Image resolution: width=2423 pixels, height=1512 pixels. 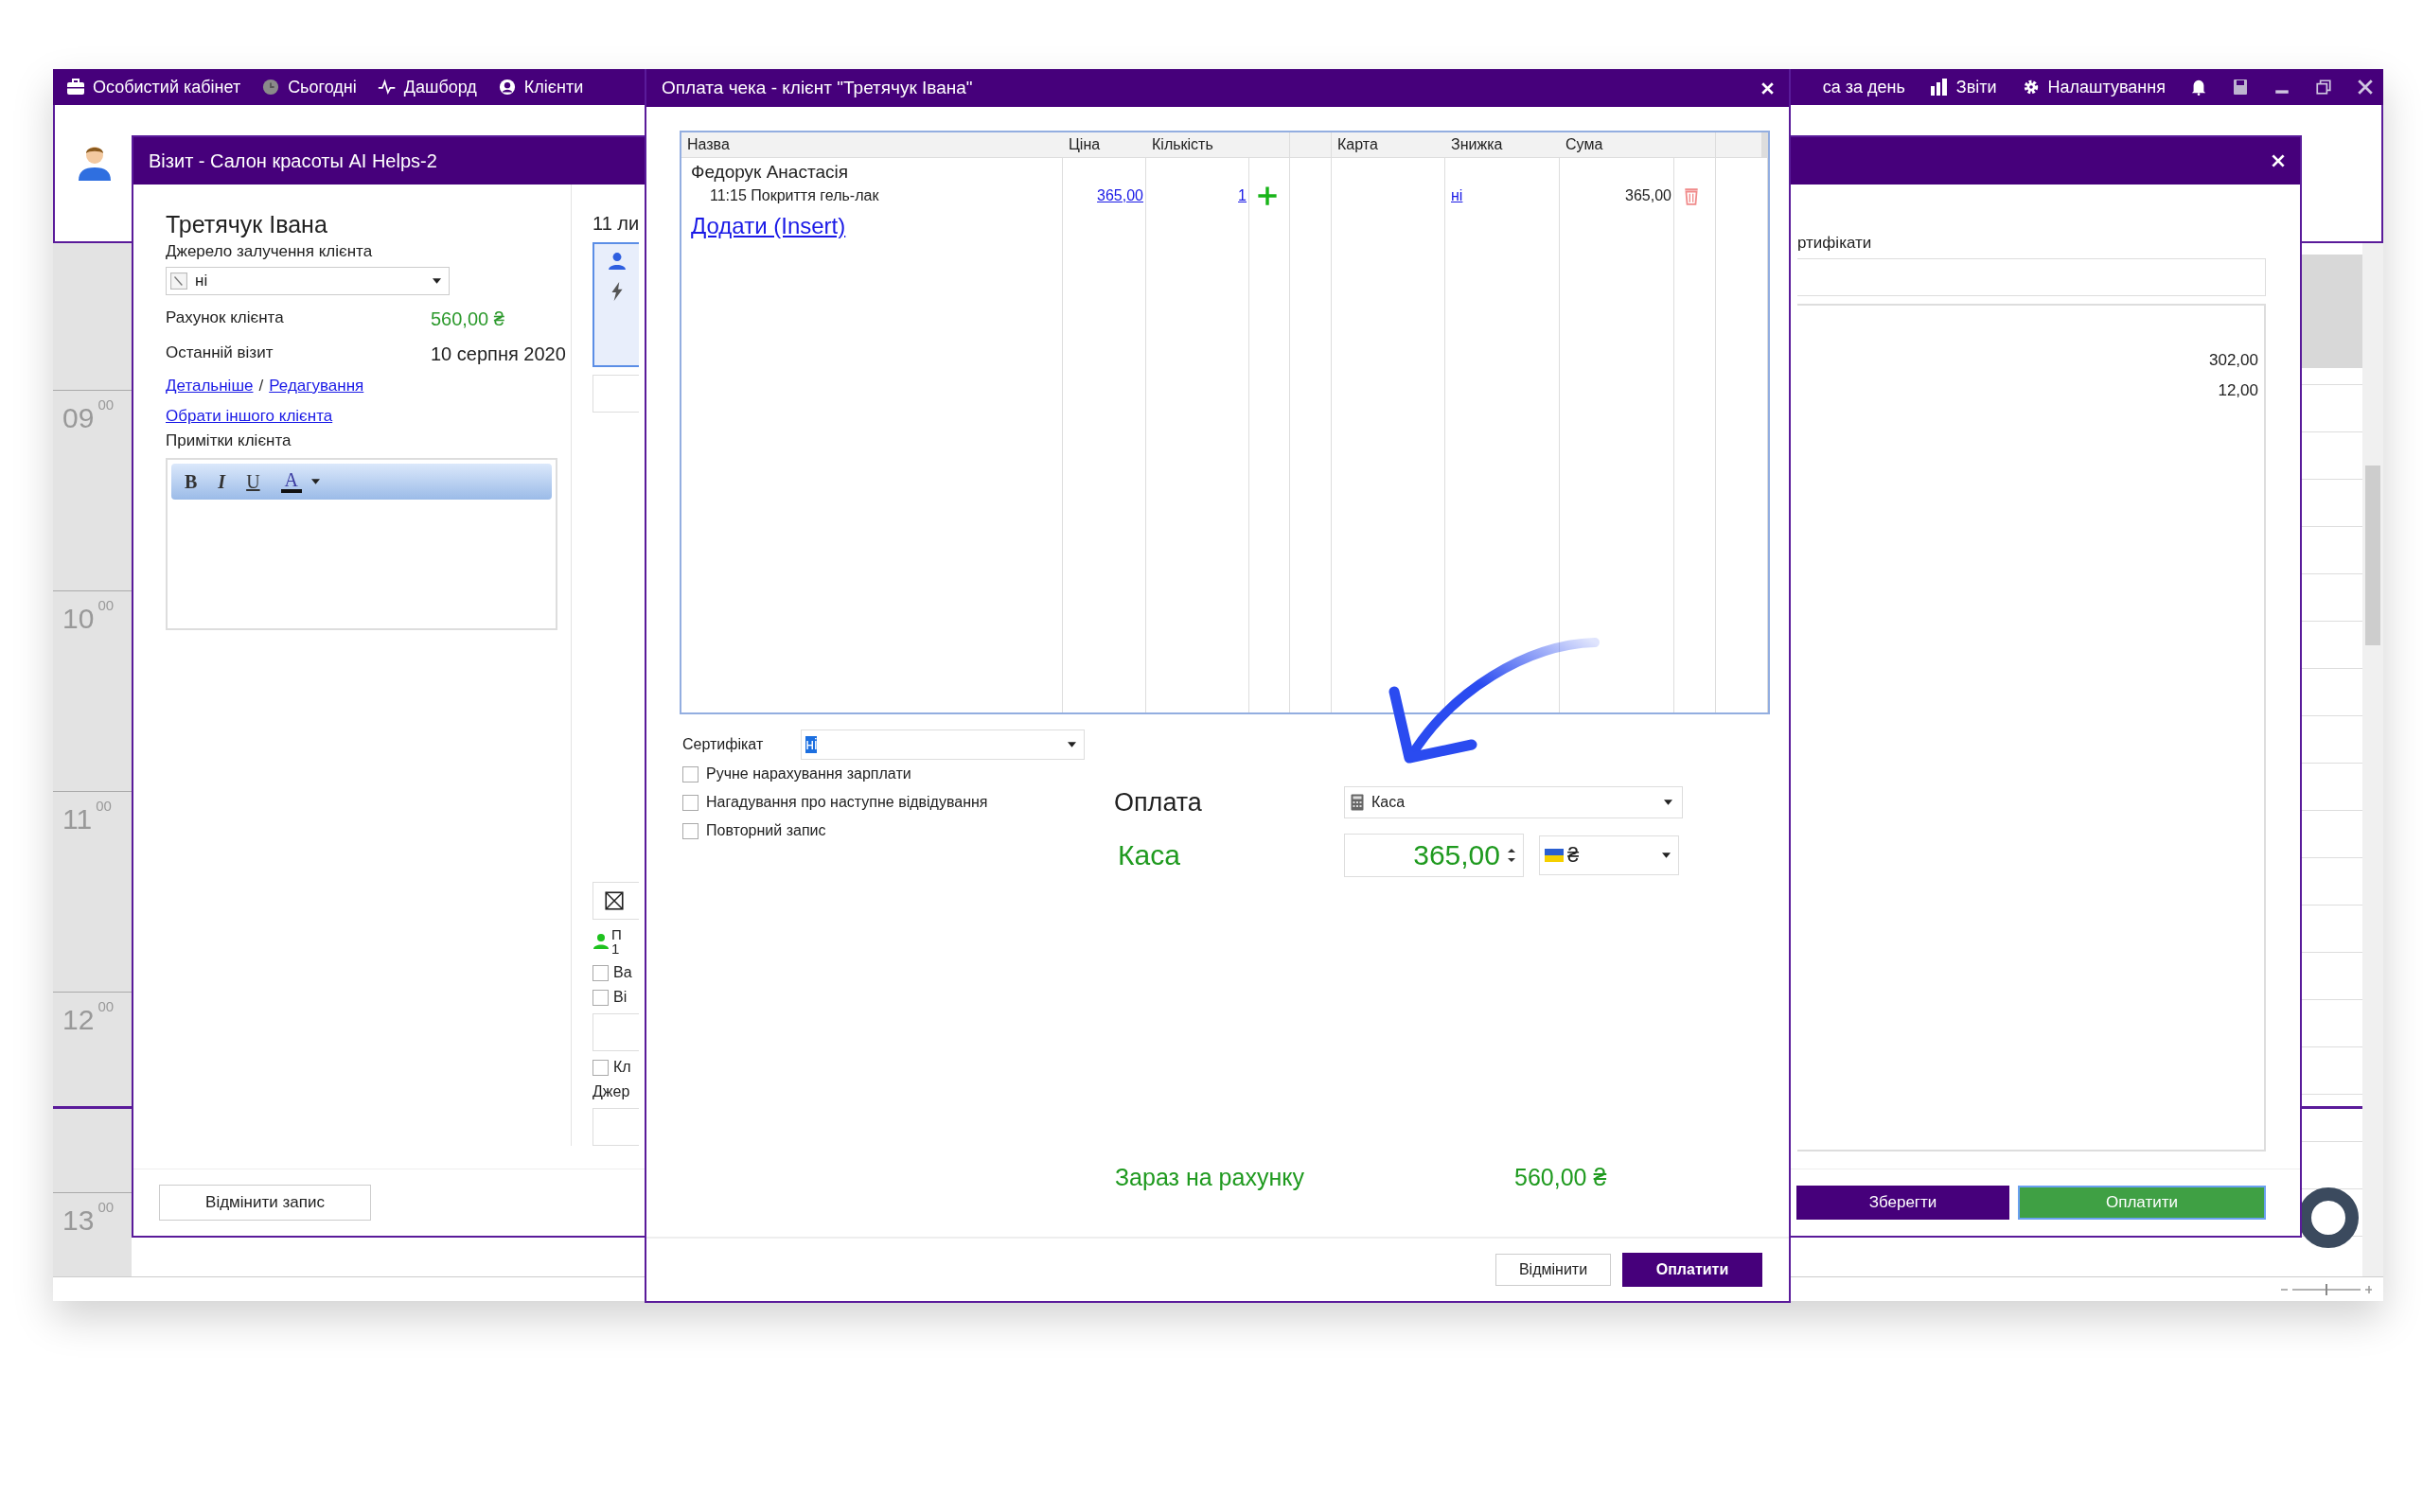 I want to click on checkbox-label: Нагадування про наступне відвідування, so click(x=847, y=802).